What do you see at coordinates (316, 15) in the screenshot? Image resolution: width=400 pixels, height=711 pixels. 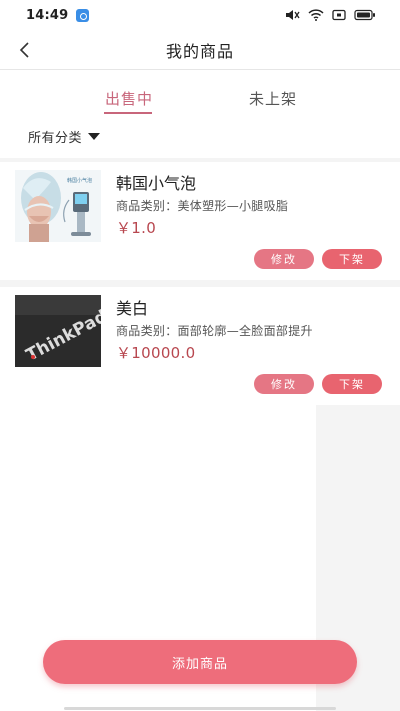 I see `wifi-icon` at bounding box center [316, 15].